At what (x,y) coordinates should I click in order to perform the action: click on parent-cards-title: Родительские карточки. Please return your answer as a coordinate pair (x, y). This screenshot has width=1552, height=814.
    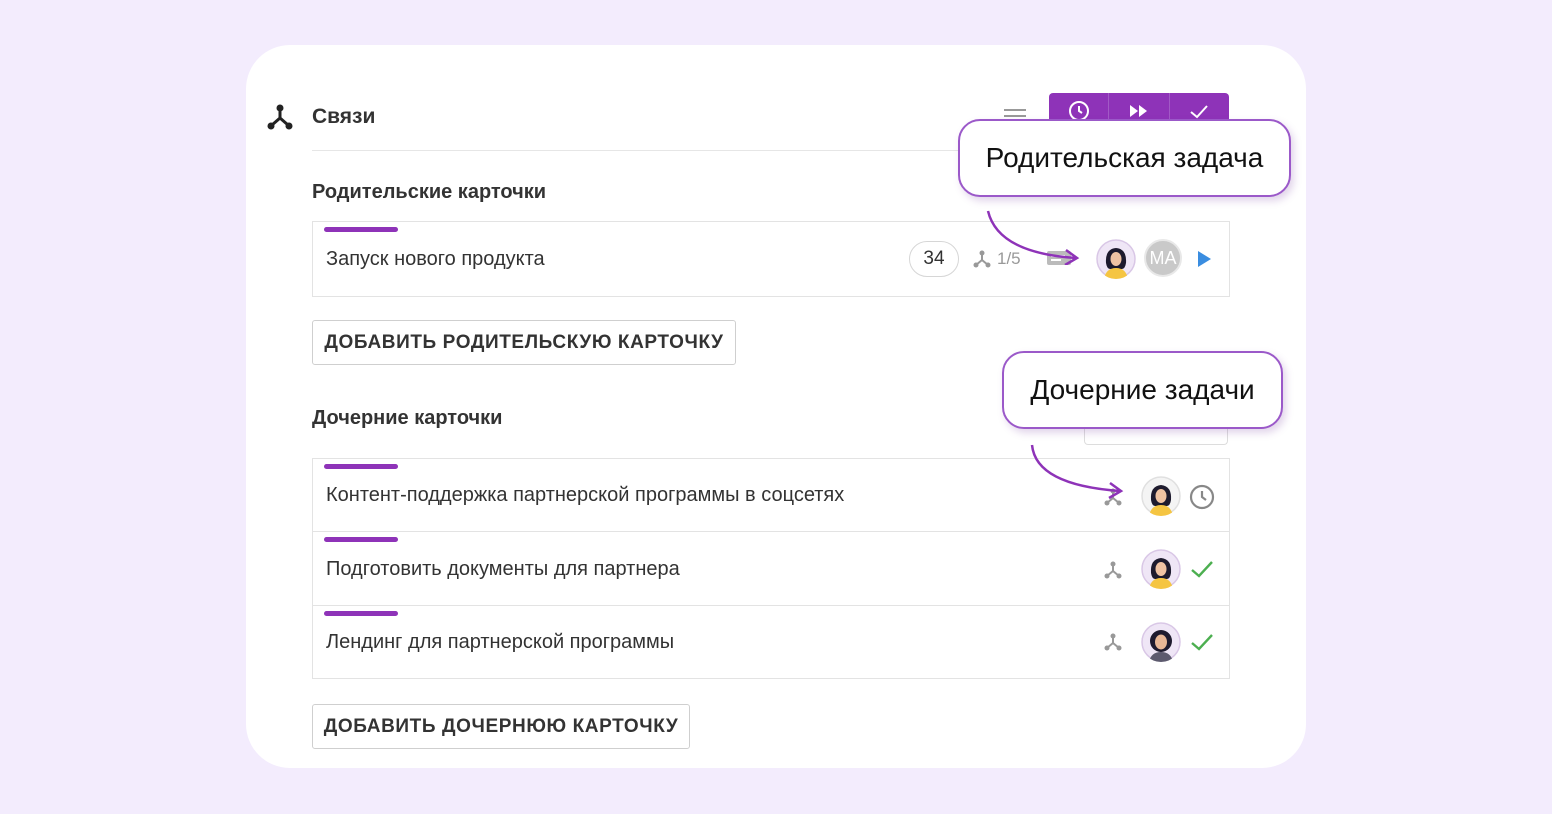
    Looking at the image, I should click on (429, 192).